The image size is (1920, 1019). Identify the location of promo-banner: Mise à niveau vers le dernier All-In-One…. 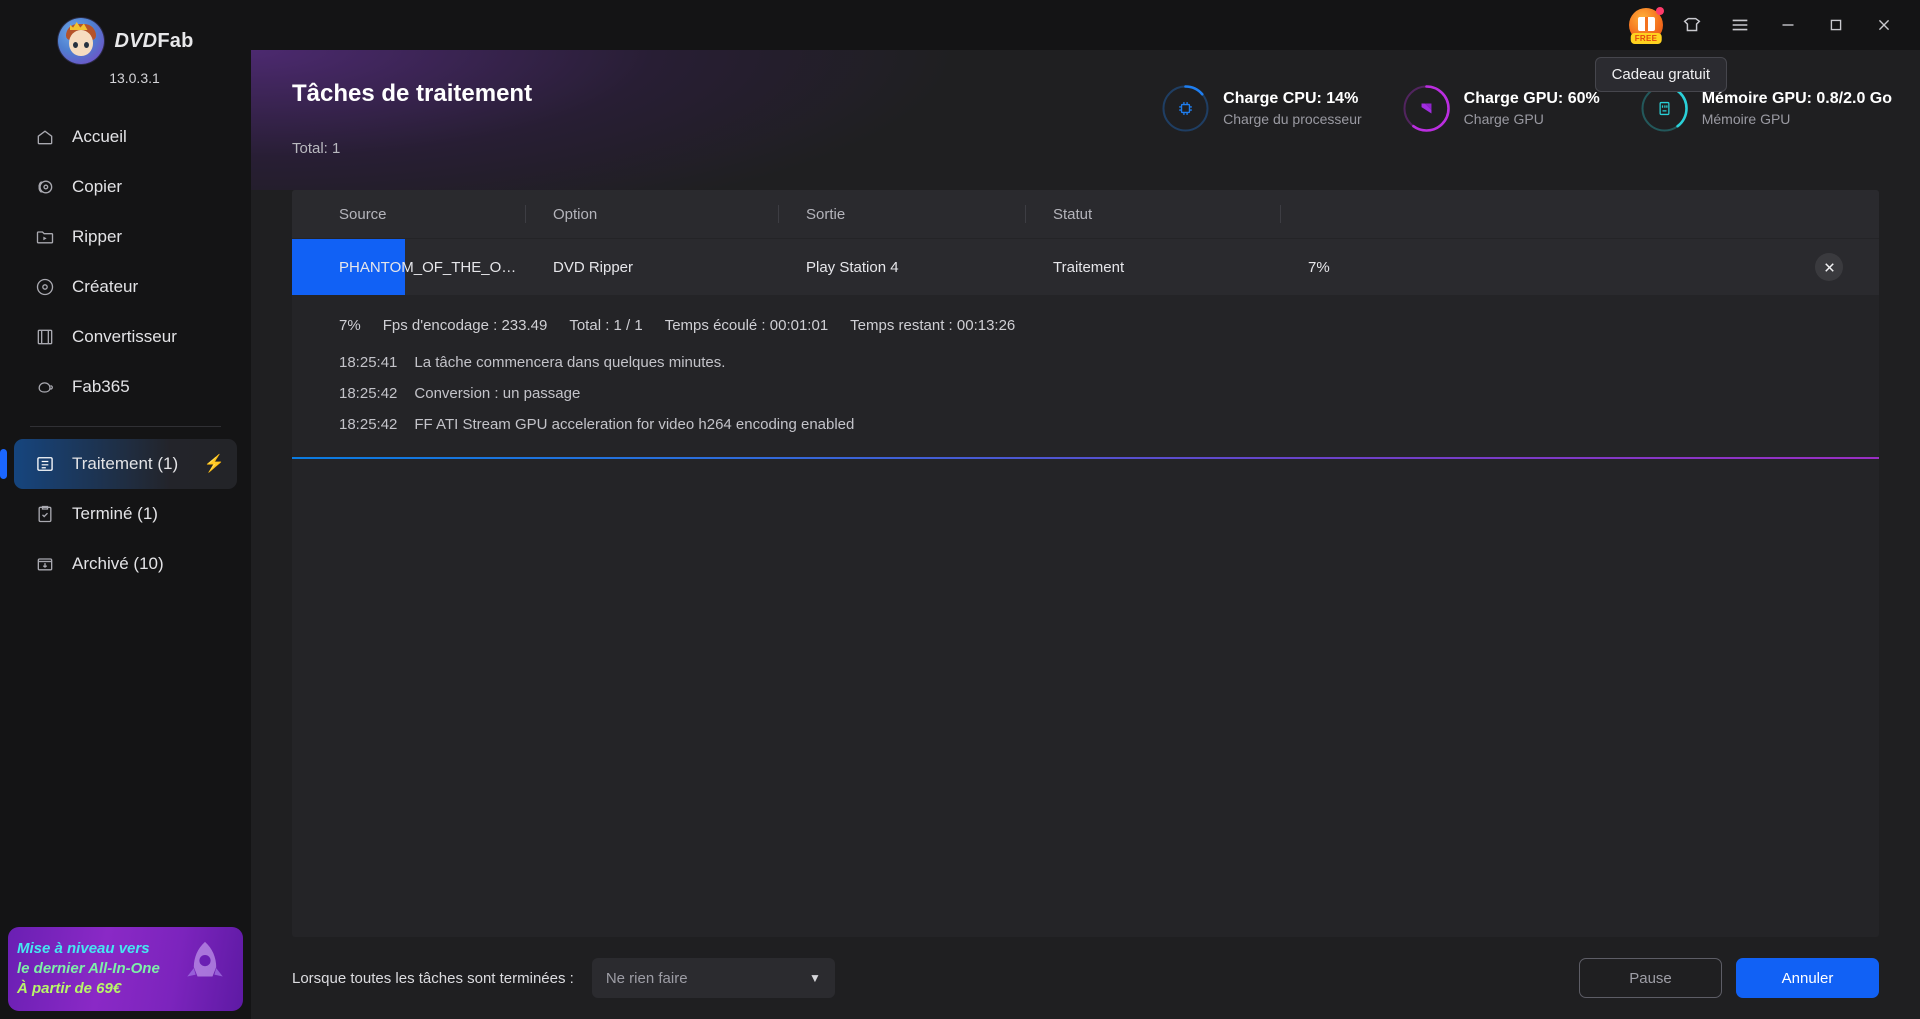
(125, 969).